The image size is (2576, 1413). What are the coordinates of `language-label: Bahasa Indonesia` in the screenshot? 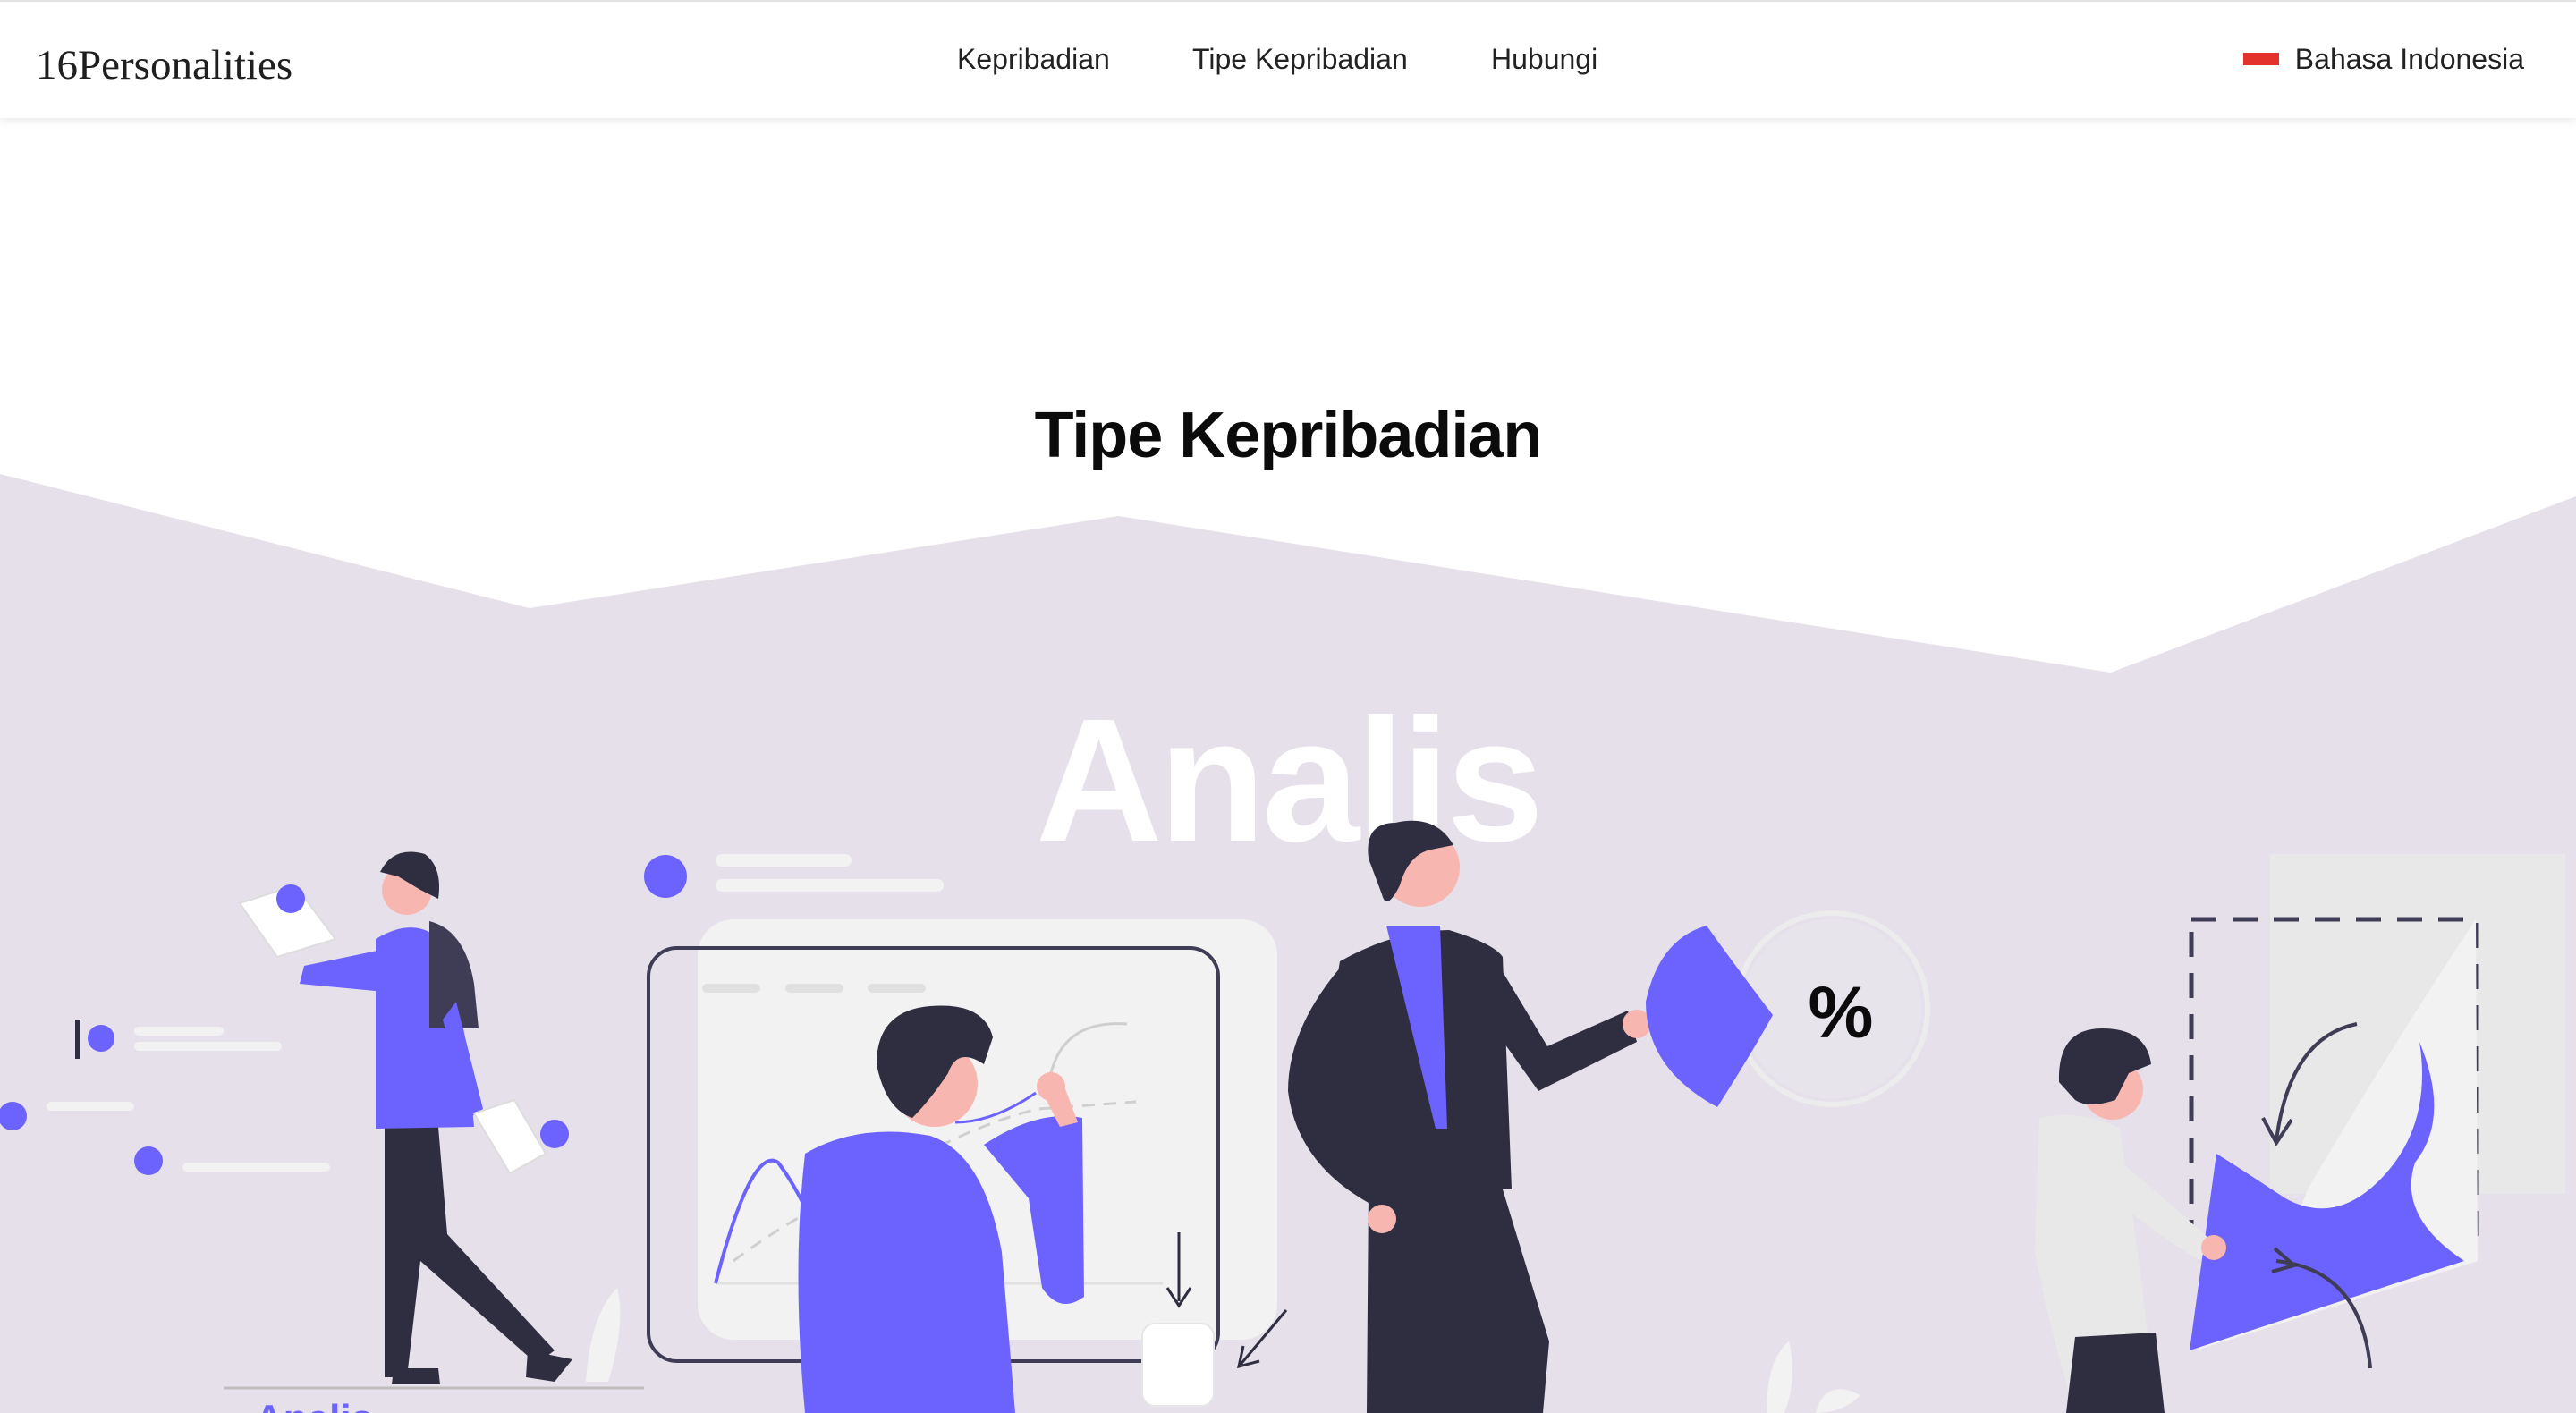 It's located at (2409, 59).